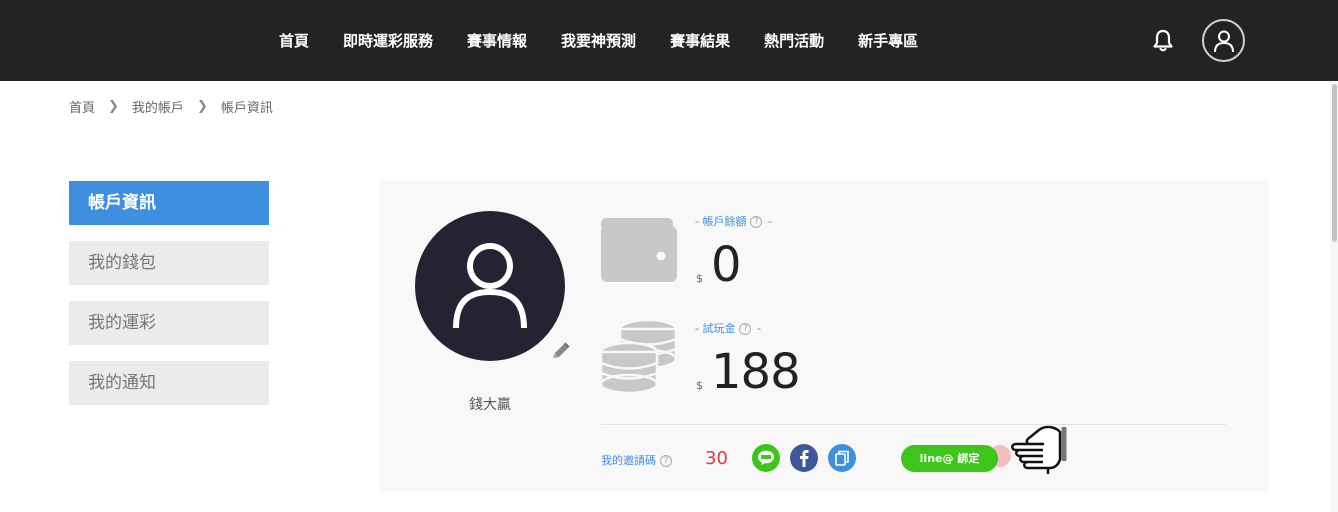 The height and width of the screenshot is (512, 1338). I want to click on nav-live-betting: 即時運彩服務, so click(388, 40).